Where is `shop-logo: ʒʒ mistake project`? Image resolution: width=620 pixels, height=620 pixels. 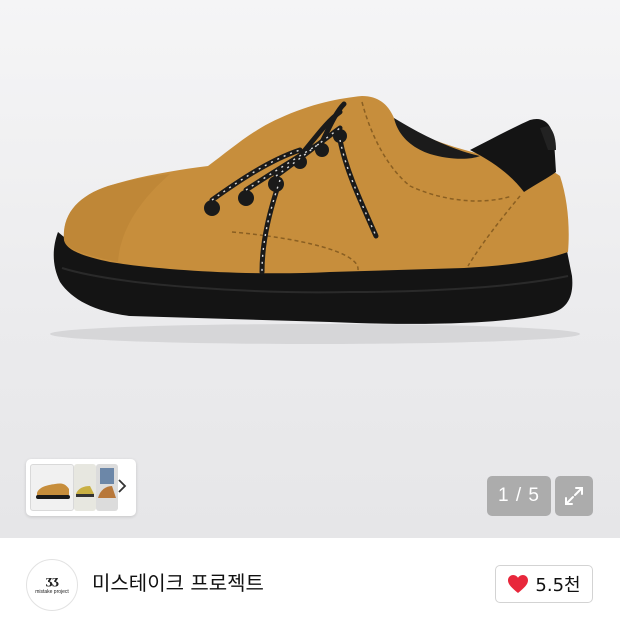 shop-logo: ʒʒ mistake project is located at coordinates (52, 585).